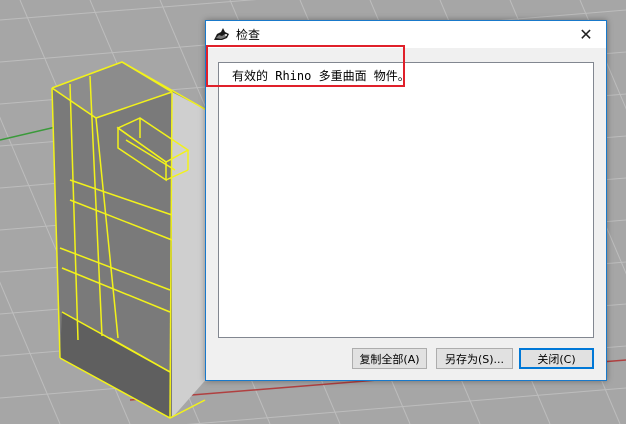  I want to click on dialog-titlebar: 检查 ✕, so click(406, 34).